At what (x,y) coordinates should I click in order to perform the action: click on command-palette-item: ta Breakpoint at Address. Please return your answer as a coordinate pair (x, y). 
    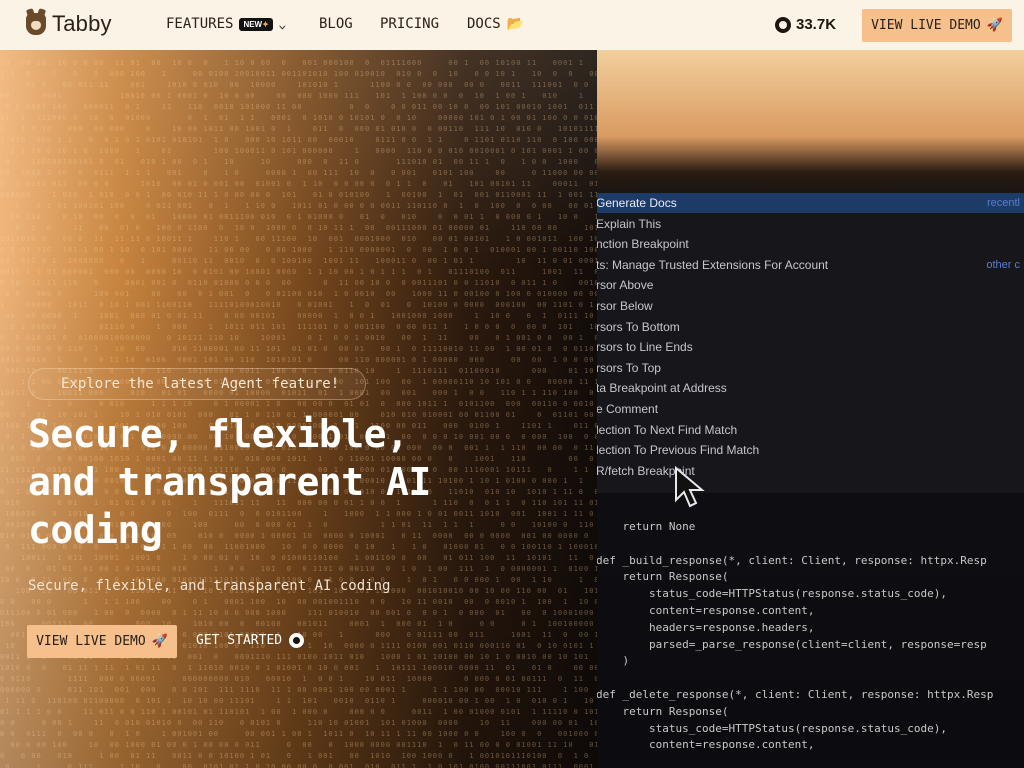
    Looking at the image, I should click on (810, 388).